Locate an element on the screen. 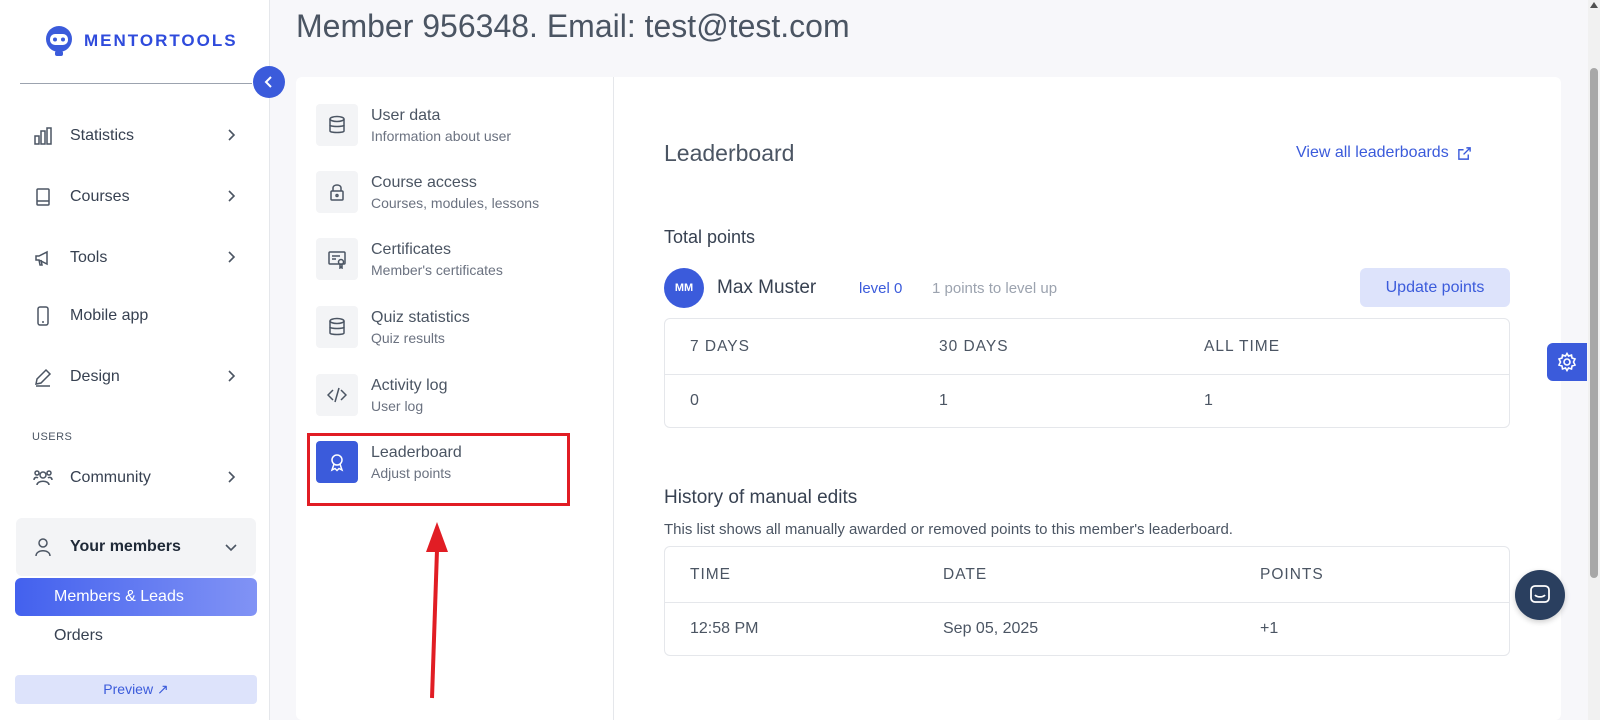 This screenshot has width=1600, height=720. annotation-highlight-box is located at coordinates (438, 469).